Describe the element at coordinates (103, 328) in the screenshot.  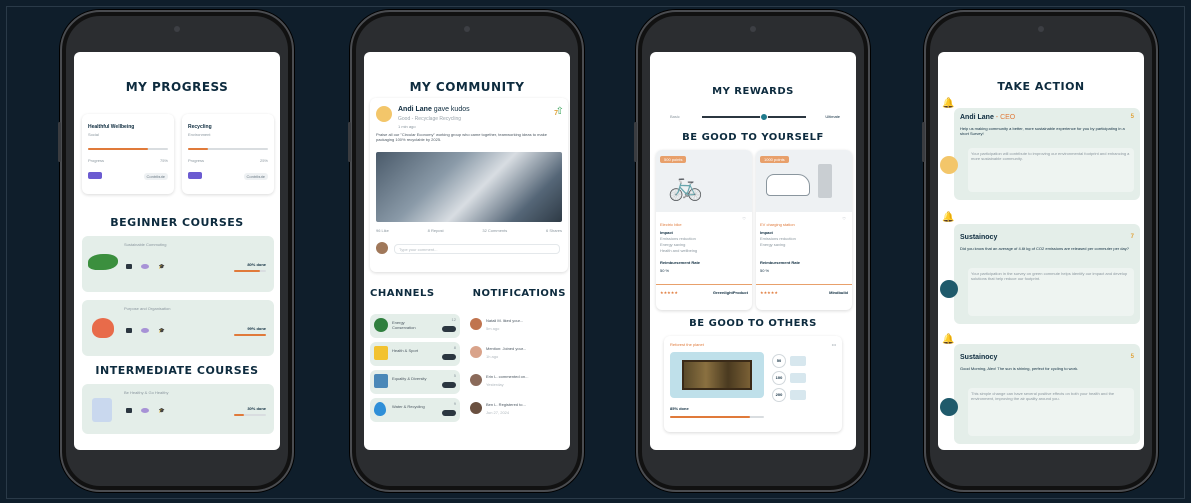
I see `heart-icon` at that location.